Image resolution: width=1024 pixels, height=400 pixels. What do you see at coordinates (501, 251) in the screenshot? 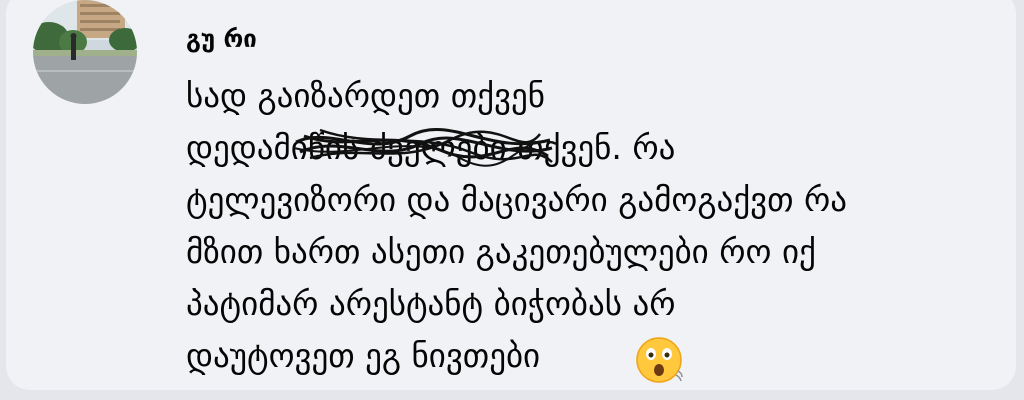
I see `comment-line: მზით ხართ ასეთი გაკეთებულები რო იქ` at bounding box center [501, 251].